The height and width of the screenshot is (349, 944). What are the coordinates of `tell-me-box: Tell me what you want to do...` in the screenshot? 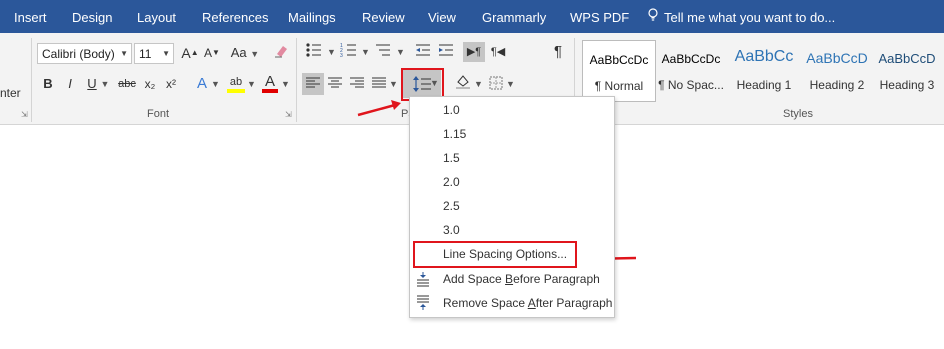 It's located at (741, 16).